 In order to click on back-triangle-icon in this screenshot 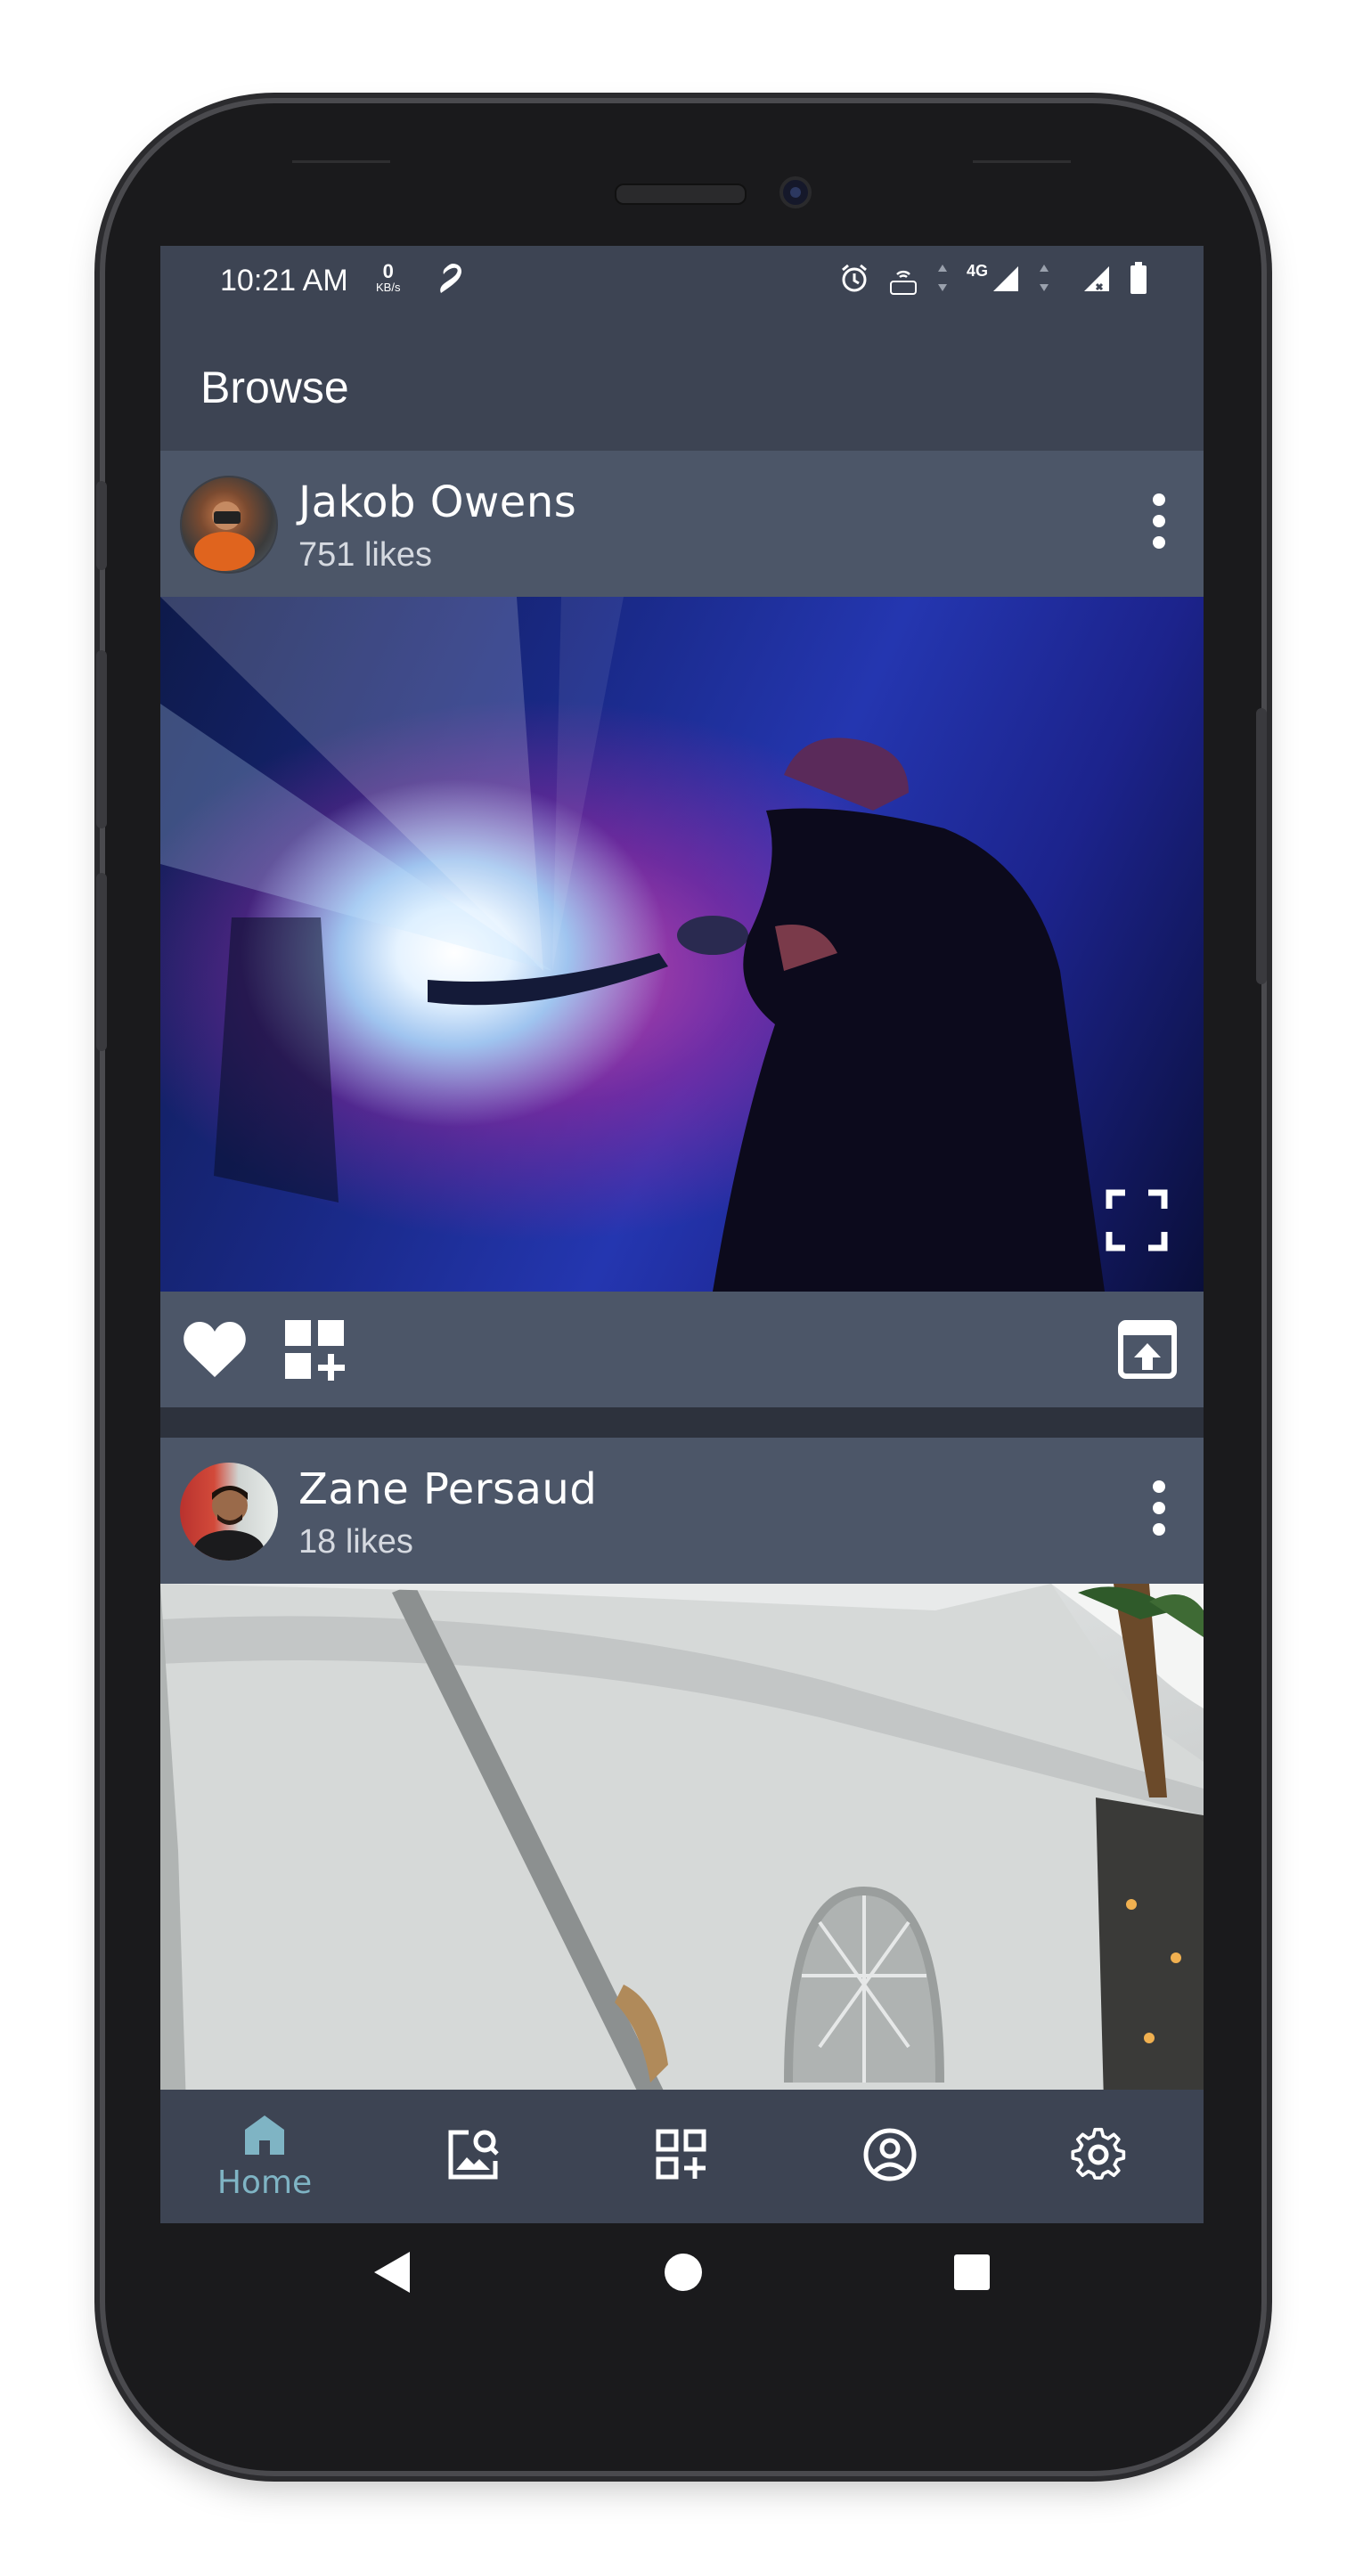, I will do `click(392, 2275)`.